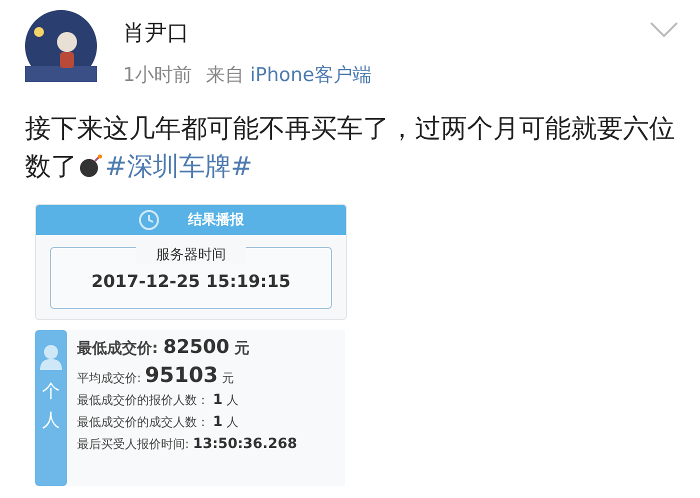 The width and height of the screenshot is (700, 498). What do you see at coordinates (61, 46) in the screenshot?
I see `avatar` at bounding box center [61, 46].